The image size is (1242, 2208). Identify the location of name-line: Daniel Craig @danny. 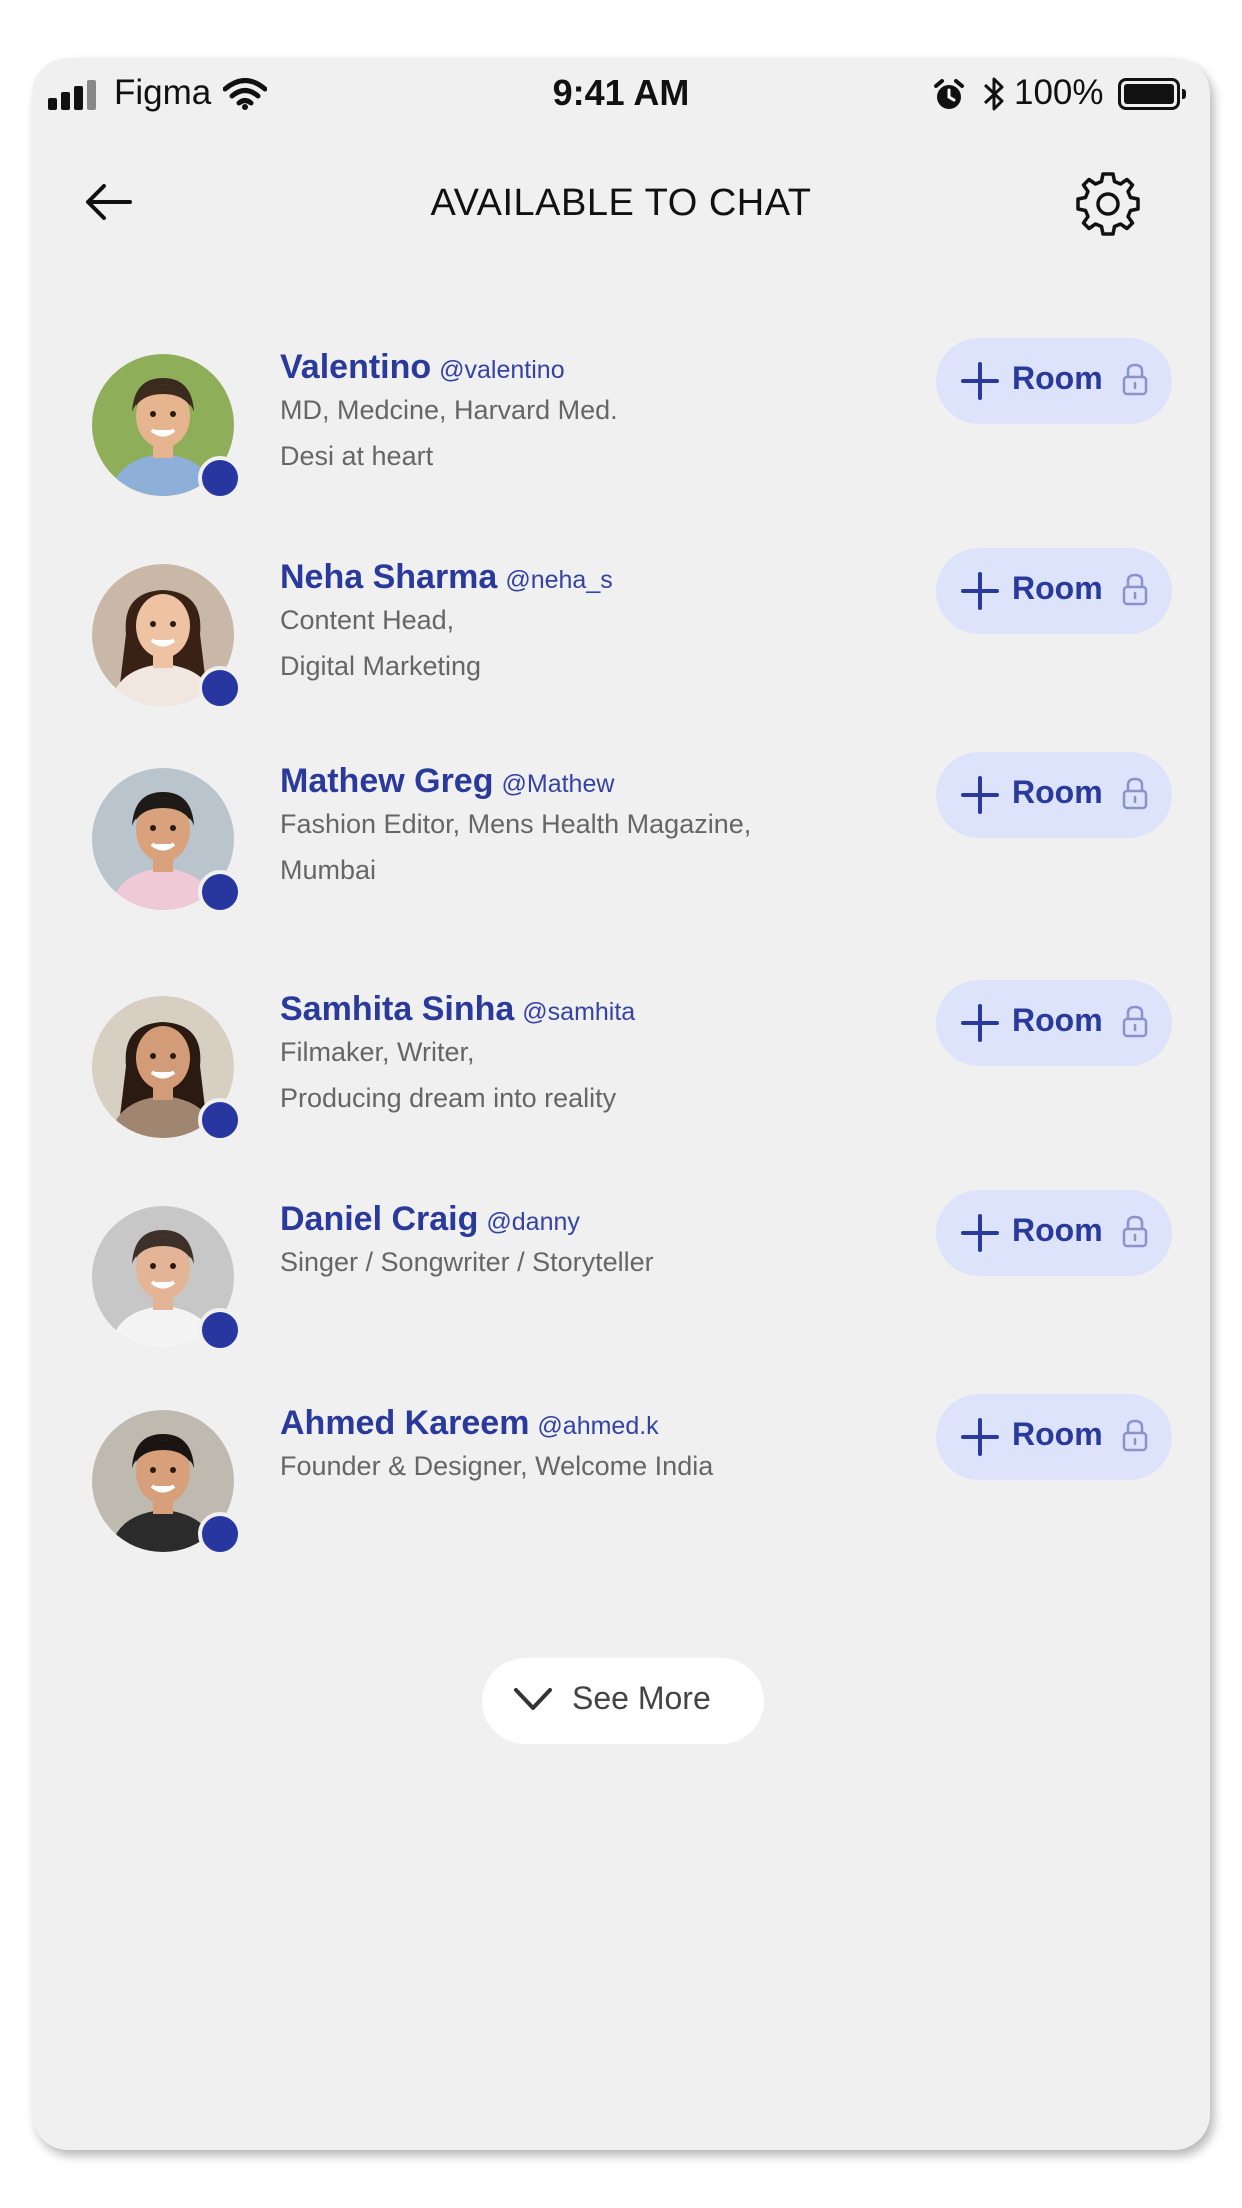
(467, 1219).